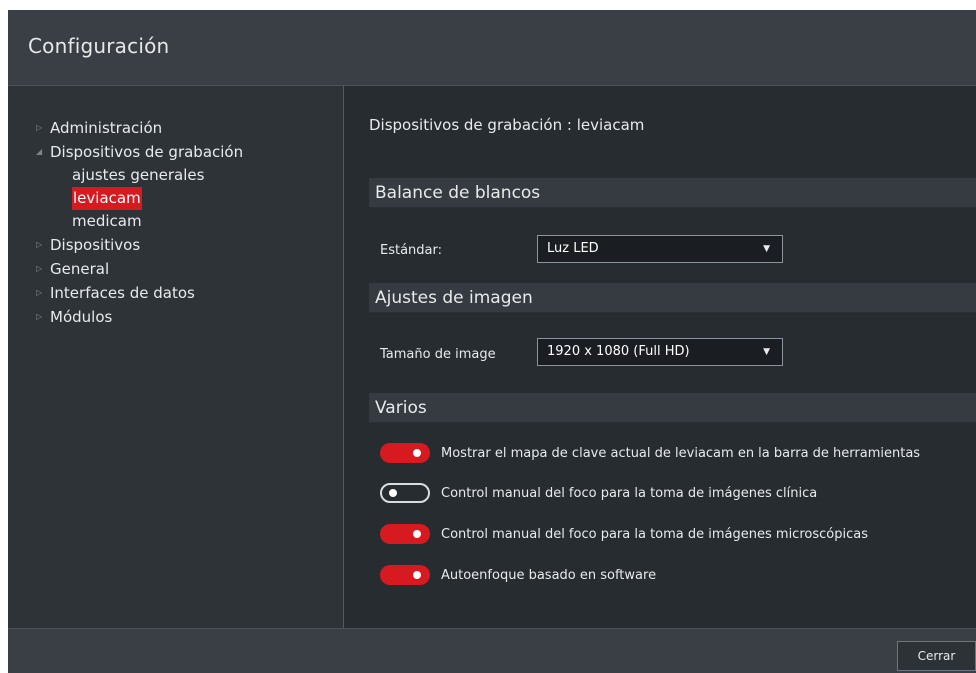 This screenshot has height=673, width=976. I want to click on collapse-arrow-icon: ◢, so click(43, 152).